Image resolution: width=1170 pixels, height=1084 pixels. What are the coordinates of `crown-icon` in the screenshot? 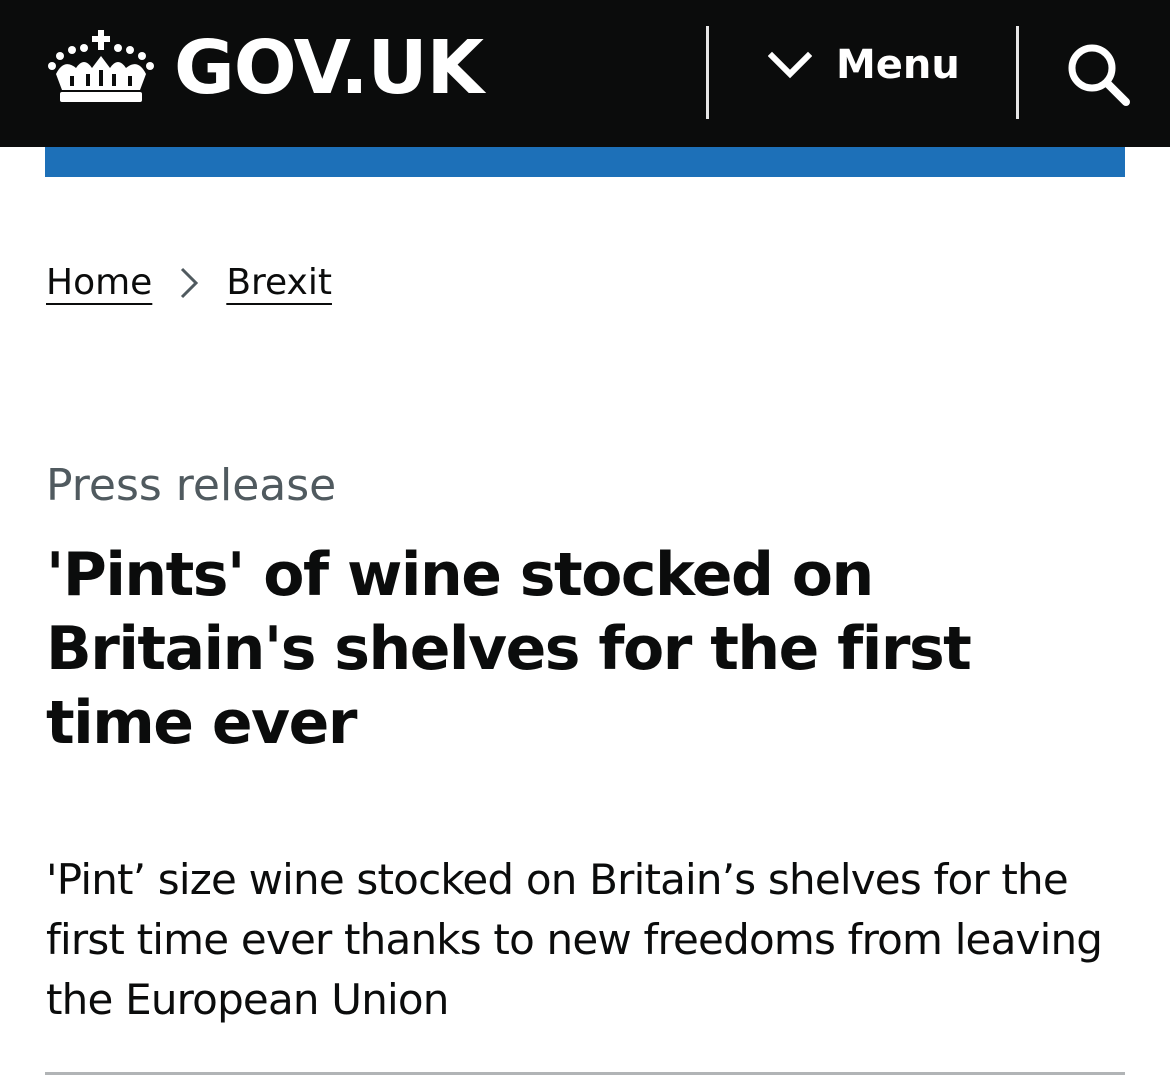 It's located at (101, 66).